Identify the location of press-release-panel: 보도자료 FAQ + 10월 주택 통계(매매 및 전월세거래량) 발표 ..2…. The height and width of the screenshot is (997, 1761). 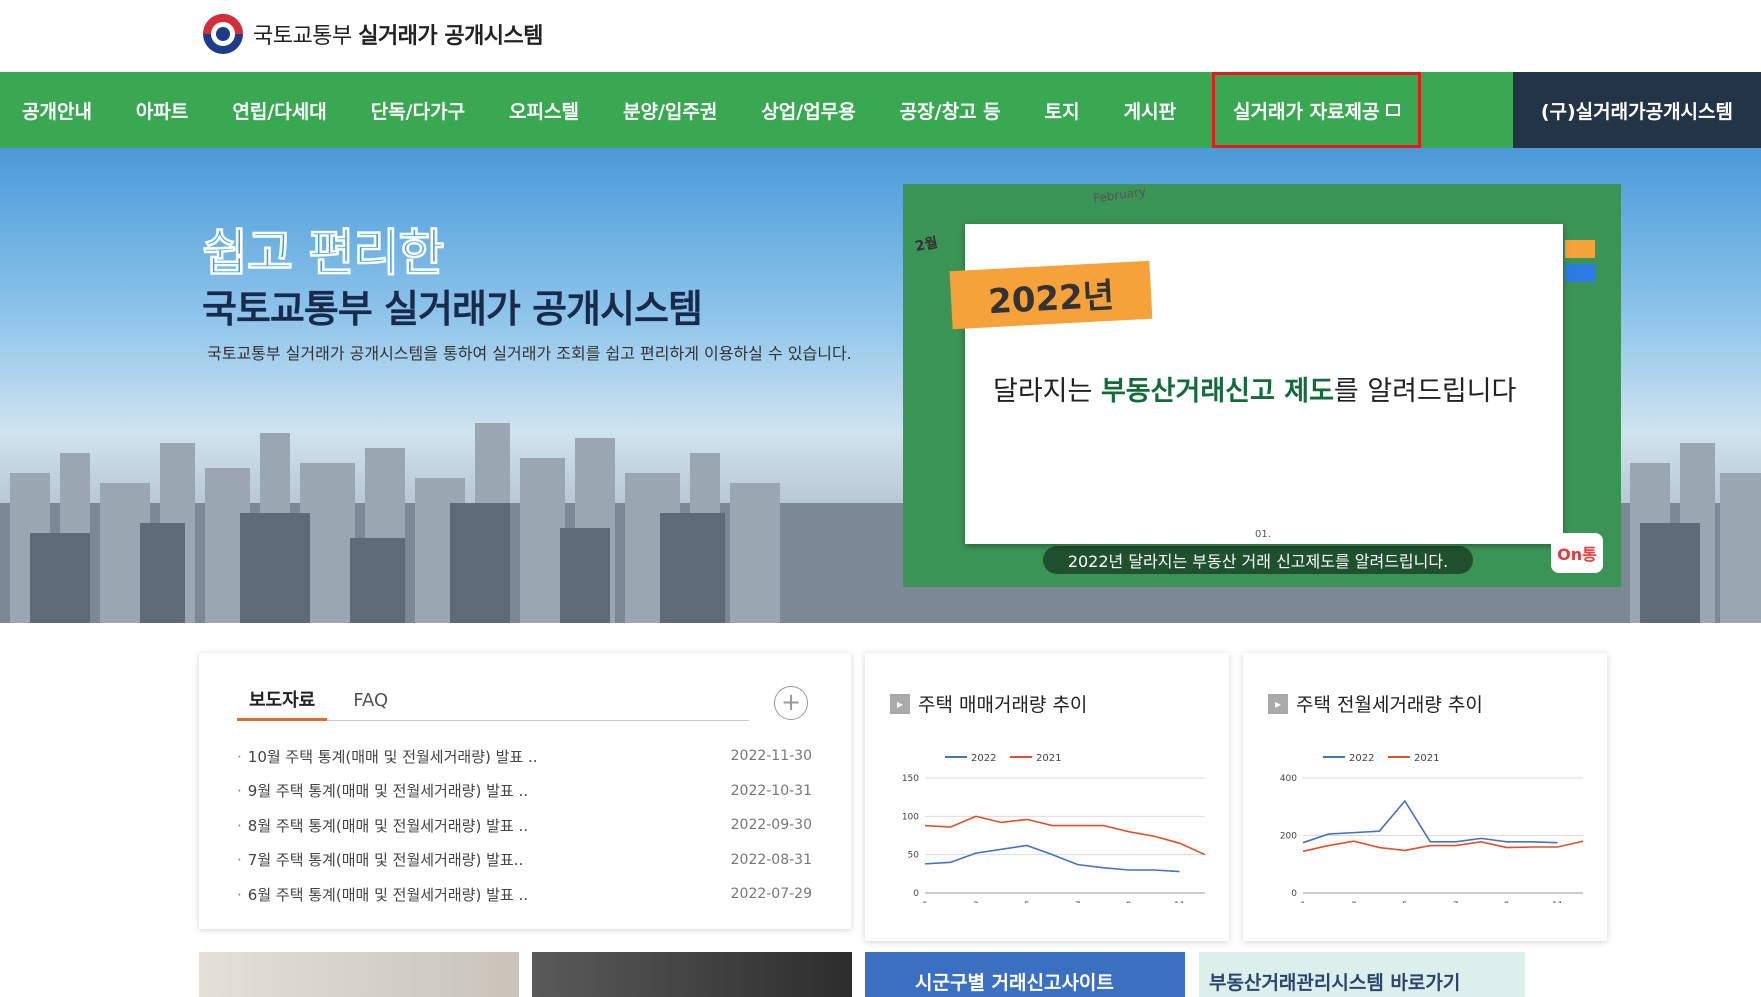
(525, 791).